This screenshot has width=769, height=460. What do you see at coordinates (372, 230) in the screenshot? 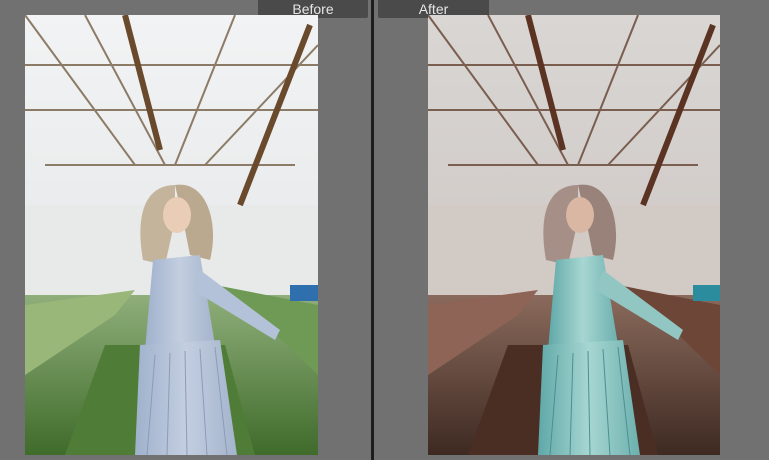
I see `compare-divider` at bounding box center [372, 230].